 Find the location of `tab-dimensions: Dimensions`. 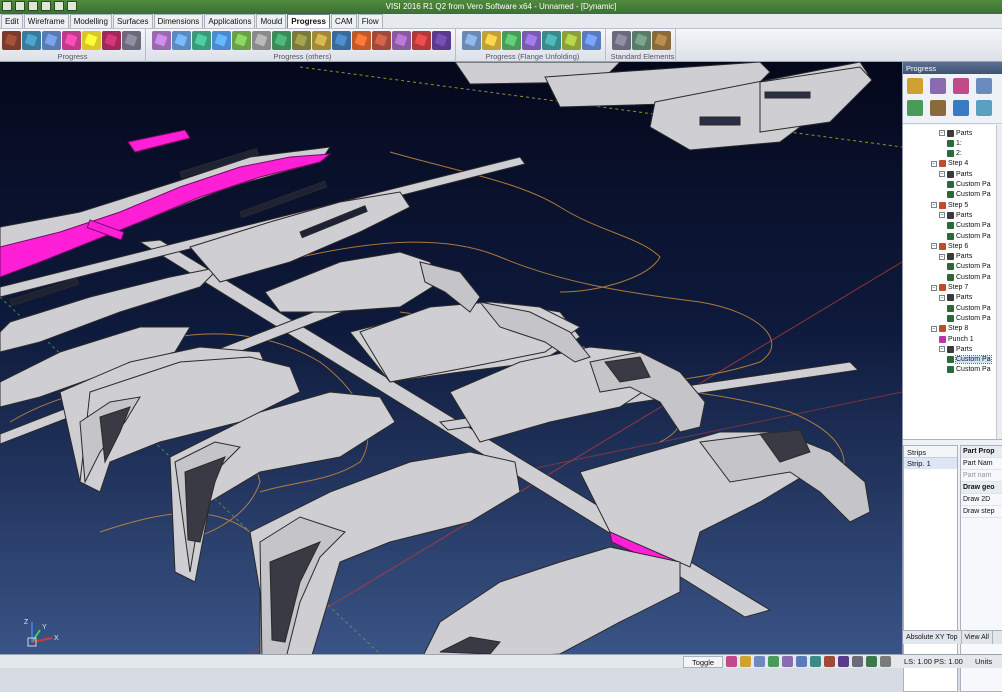

tab-dimensions: Dimensions is located at coordinates (178, 21).